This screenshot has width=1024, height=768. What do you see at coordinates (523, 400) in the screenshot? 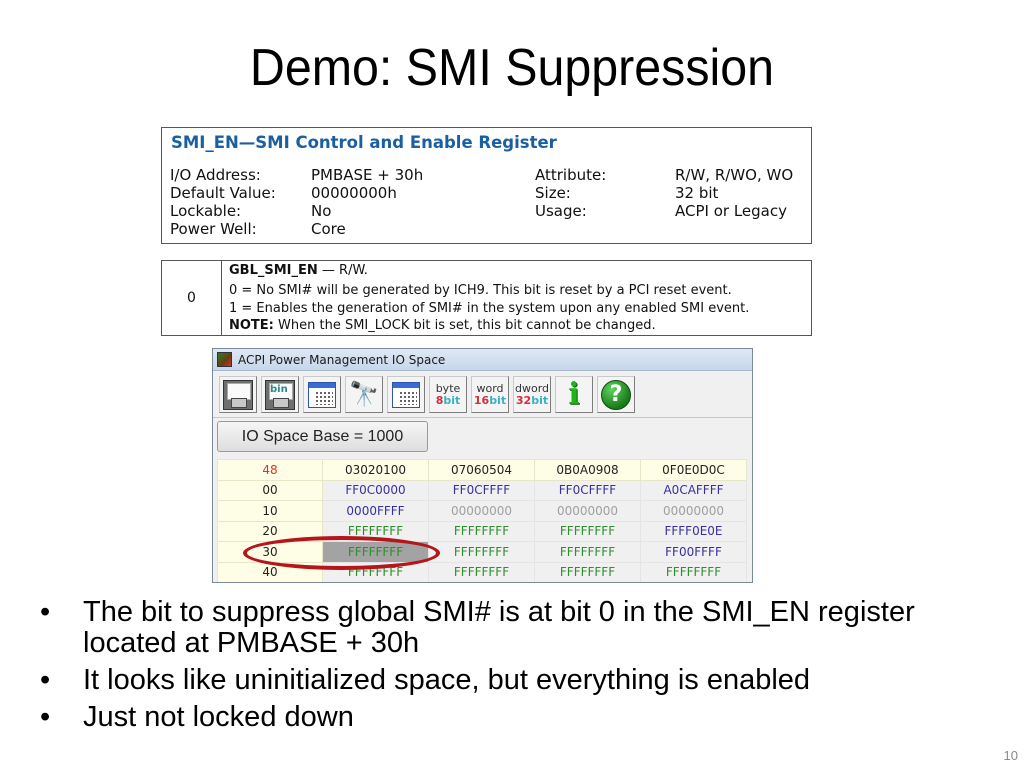
I see `dword-bits: 32` at bounding box center [523, 400].